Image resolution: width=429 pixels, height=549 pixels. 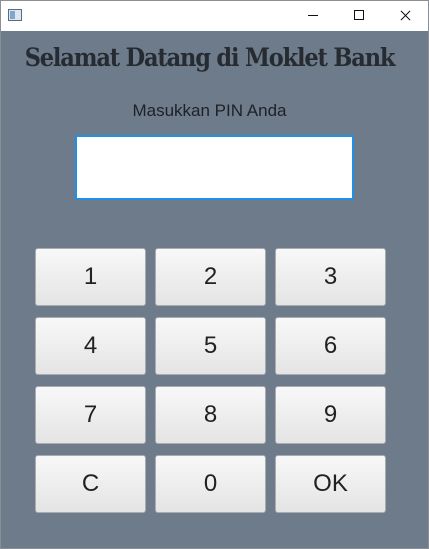 I want to click on maximize-button, so click(x=359, y=16).